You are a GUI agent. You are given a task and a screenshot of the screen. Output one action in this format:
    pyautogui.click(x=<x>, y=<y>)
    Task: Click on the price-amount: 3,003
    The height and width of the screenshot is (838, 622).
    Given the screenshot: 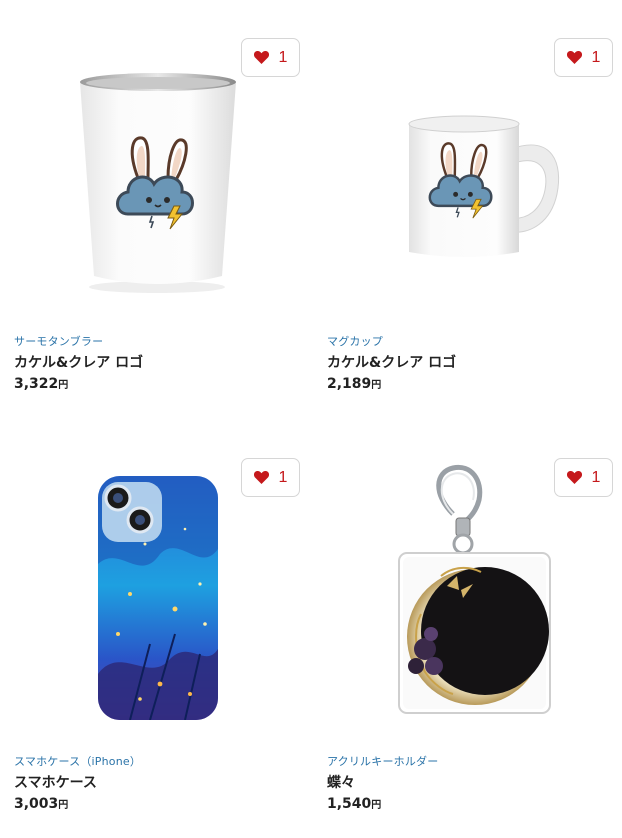 What is the action you would take?
    pyautogui.click(x=36, y=804)
    